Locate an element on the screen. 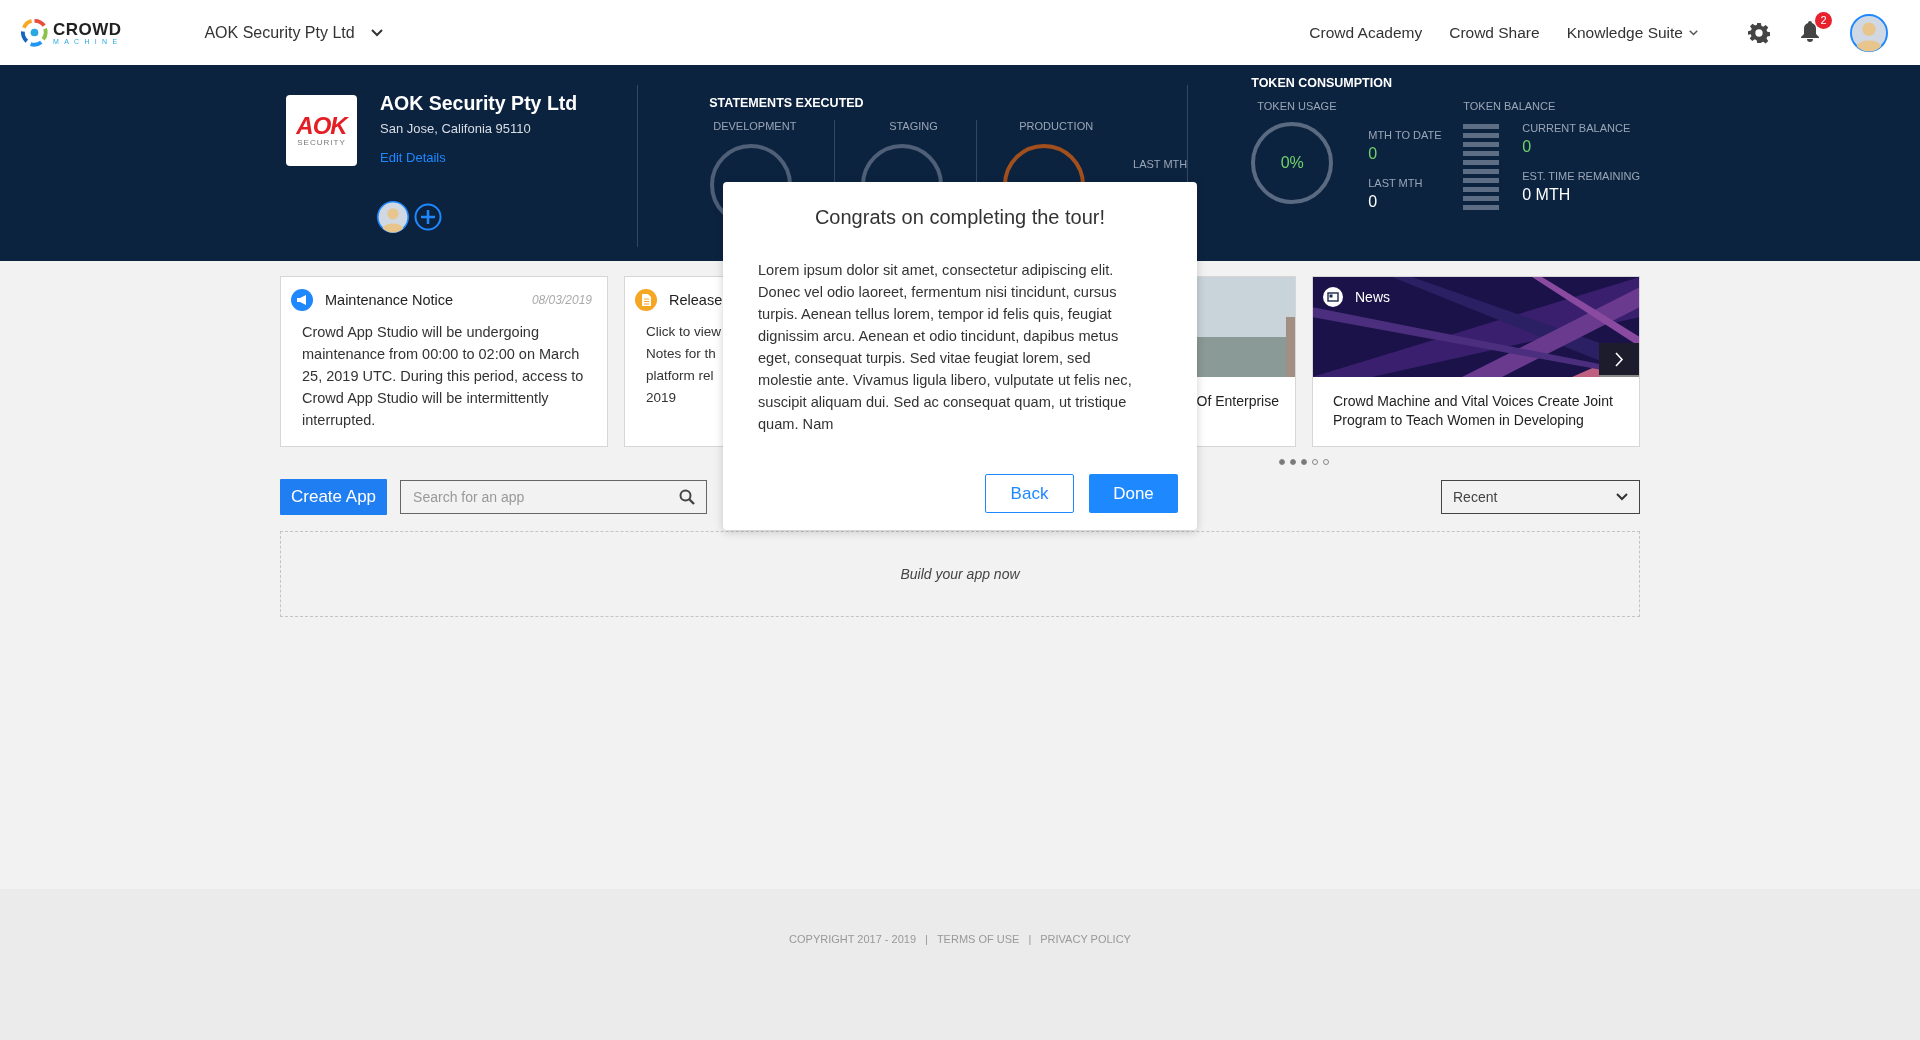 This screenshot has width=1920, height=1040. stat-label: MTH TO DATE is located at coordinates (1405, 135).